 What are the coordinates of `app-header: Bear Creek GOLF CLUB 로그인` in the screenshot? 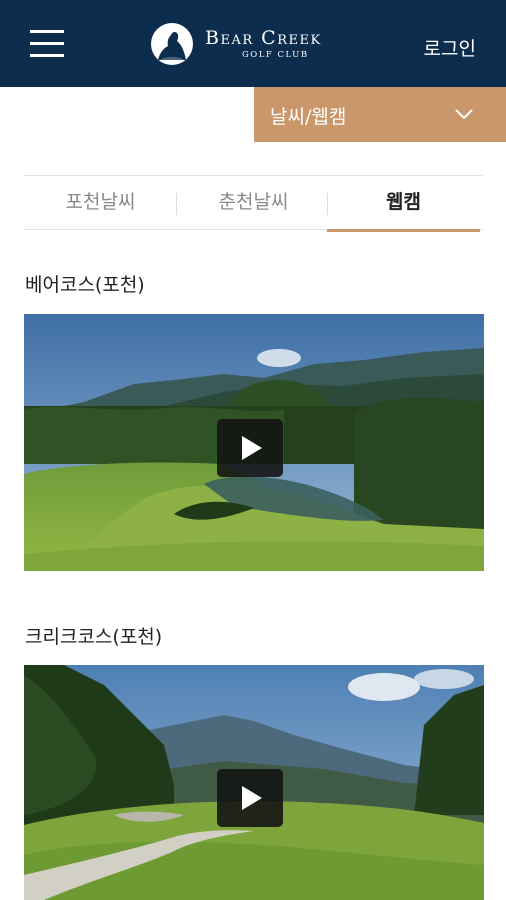 It's located at (253, 43).